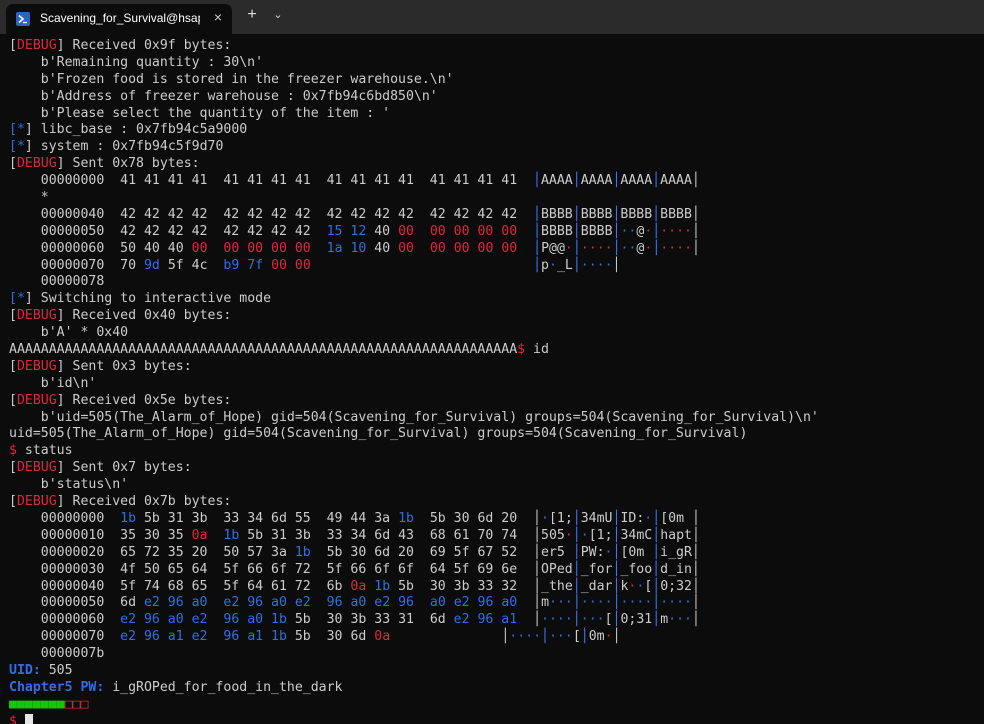 The height and width of the screenshot is (724, 984). Describe the element at coordinates (545, 603) in the screenshot. I see `terminal-text: m` at that location.